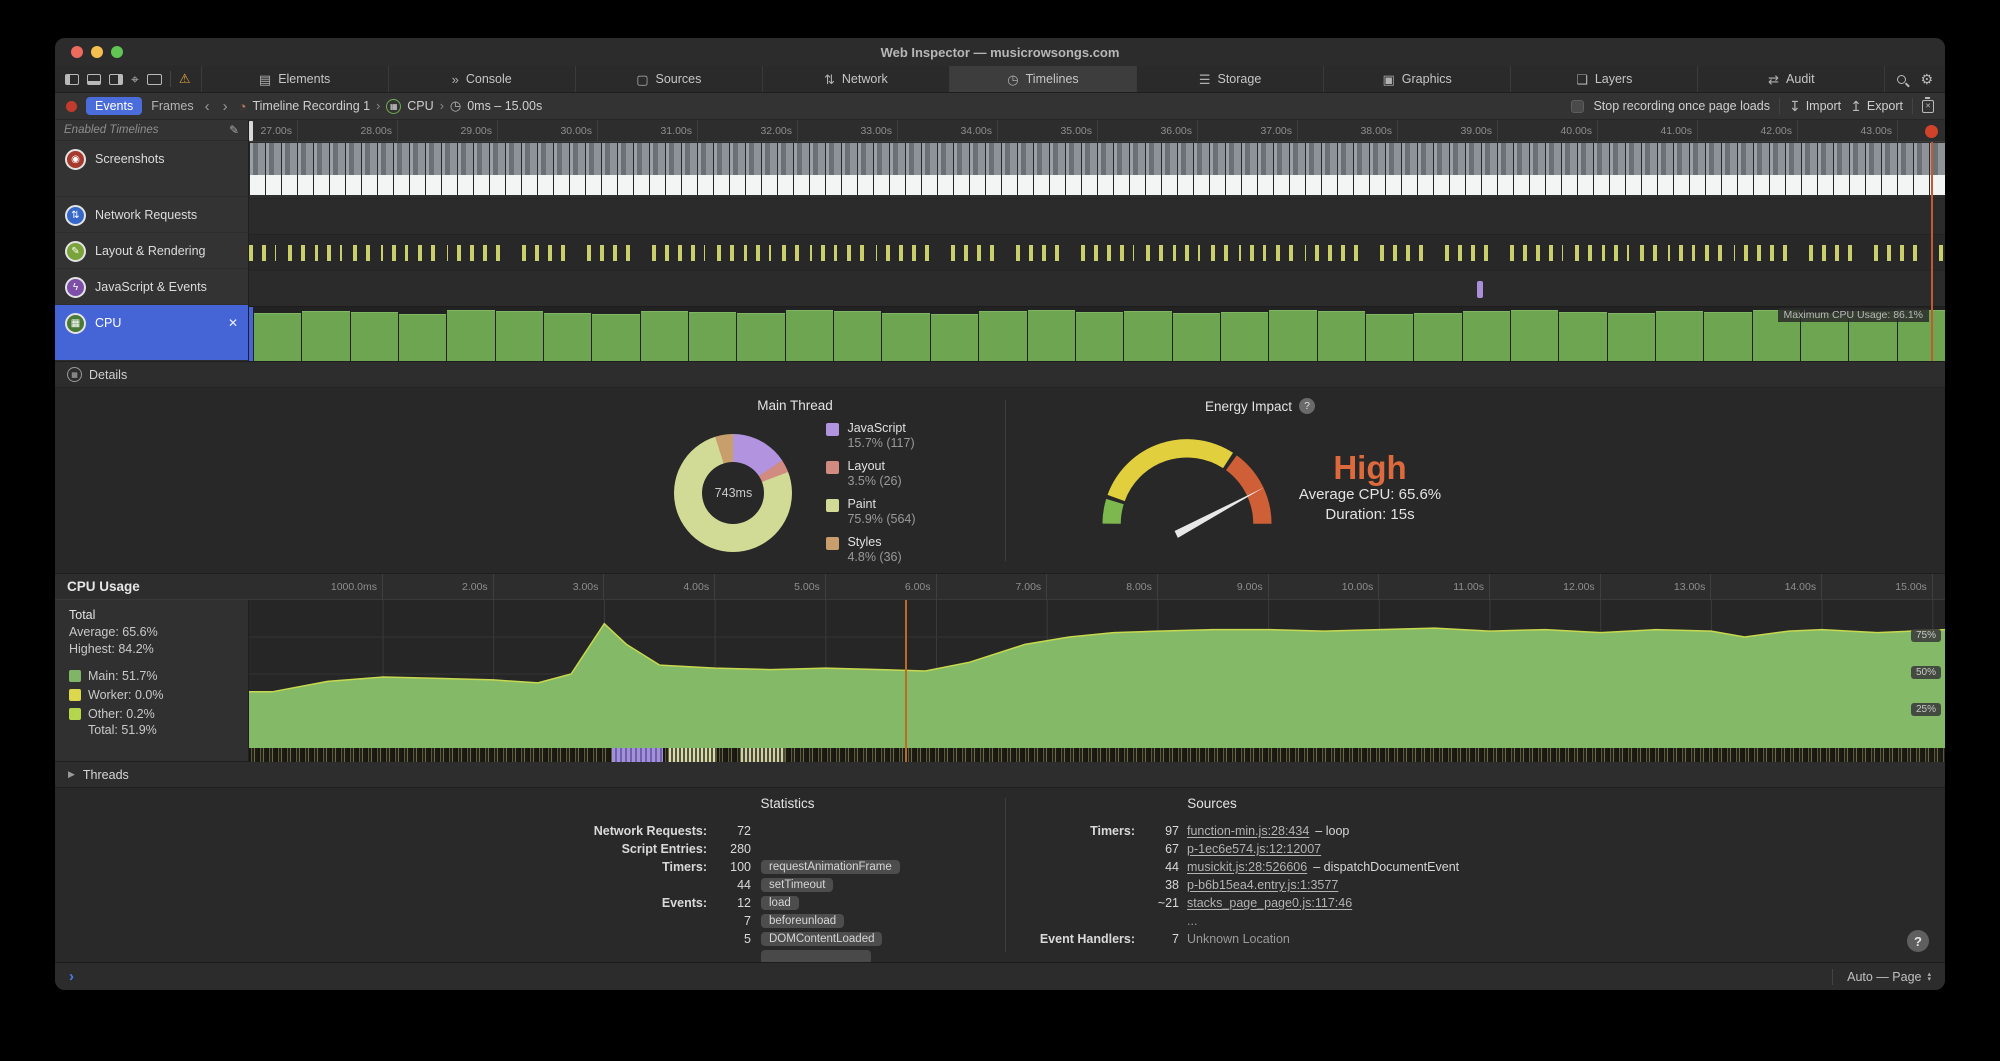 Image resolution: width=2000 pixels, height=1061 pixels. I want to click on tab-timelines: ◷ Timelines, so click(1042, 79).